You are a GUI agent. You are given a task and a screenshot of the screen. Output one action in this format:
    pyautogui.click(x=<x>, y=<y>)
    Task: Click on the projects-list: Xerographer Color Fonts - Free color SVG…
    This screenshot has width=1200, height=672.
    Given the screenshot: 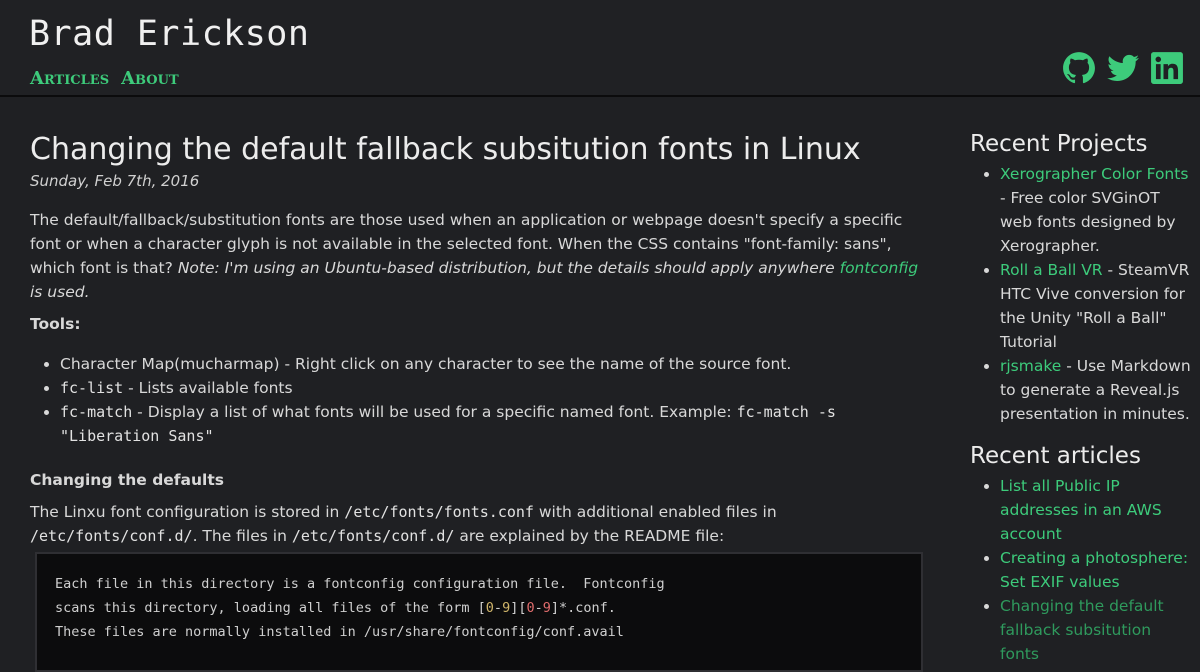 What is the action you would take?
    pyautogui.click(x=1081, y=294)
    